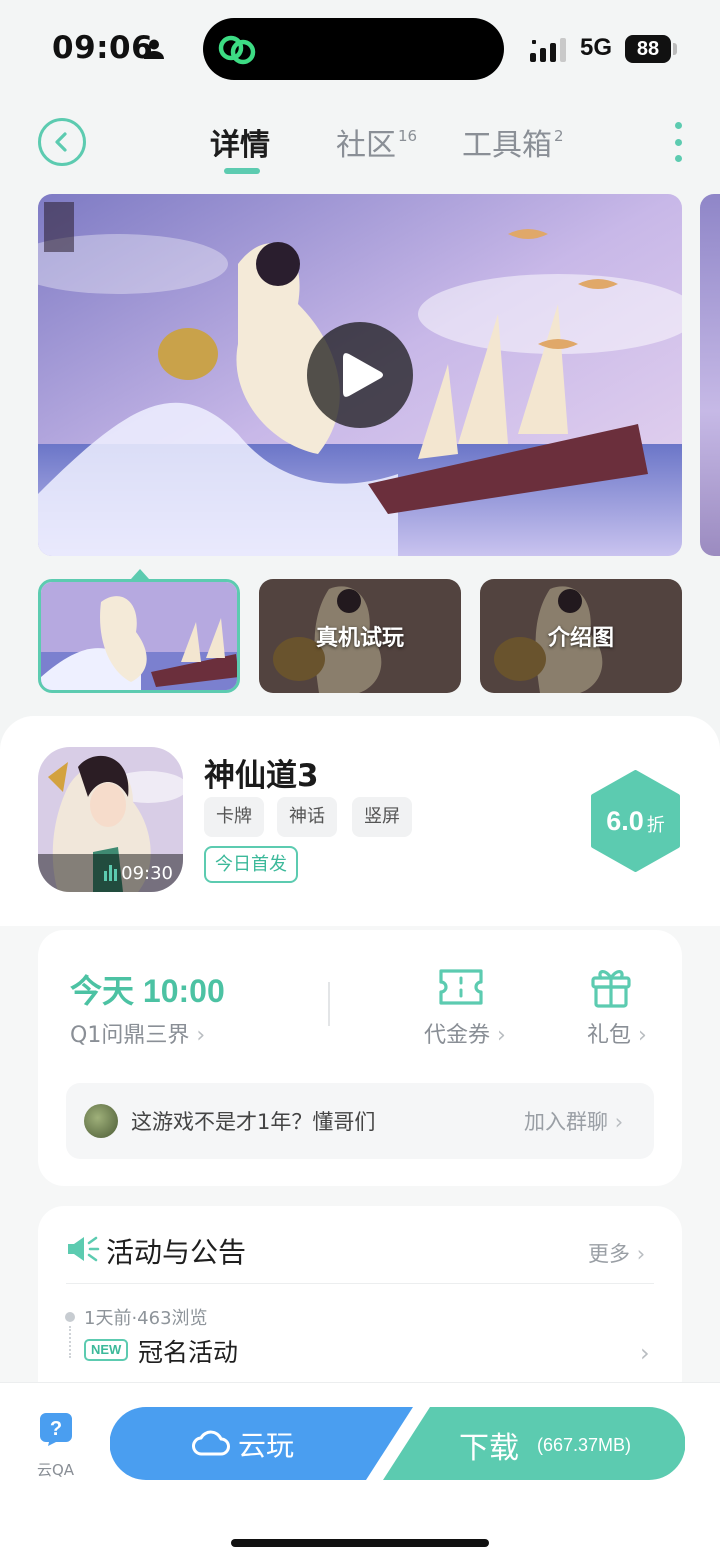 The height and width of the screenshot is (1561, 720). What do you see at coordinates (234, 817) in the screenshot?
I see `tag-card: 卡牌` at bounding box center [234, 817].